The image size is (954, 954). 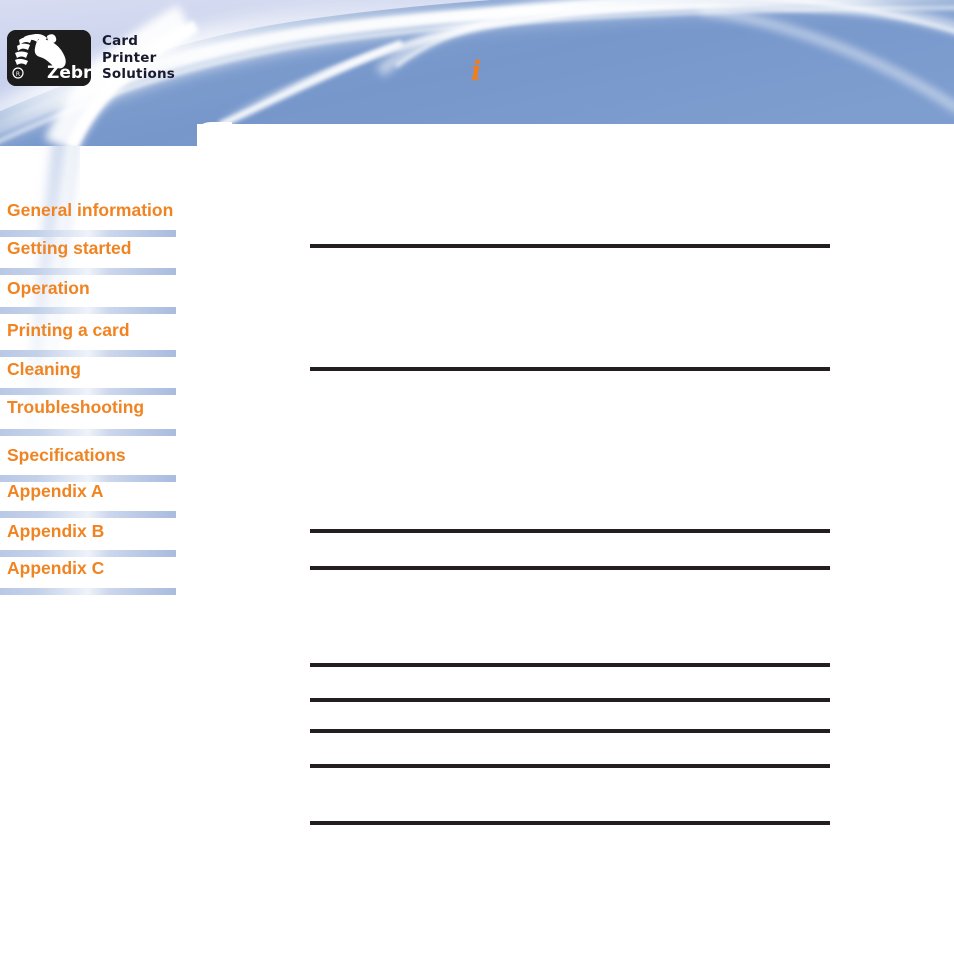 What do you see at coordinates (63, 455) in the screenshot?
I see `sidebar-item-specifications: Specifications` at bounding box center [63, 455].